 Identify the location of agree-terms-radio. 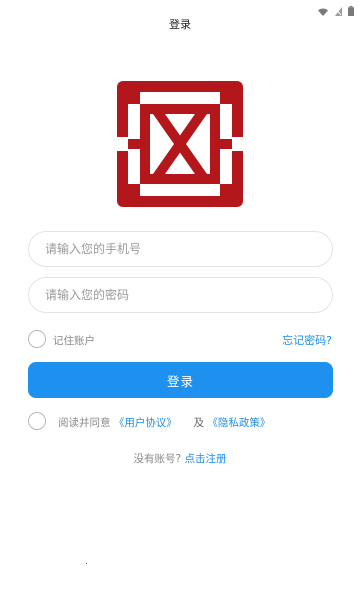
(37, 421).